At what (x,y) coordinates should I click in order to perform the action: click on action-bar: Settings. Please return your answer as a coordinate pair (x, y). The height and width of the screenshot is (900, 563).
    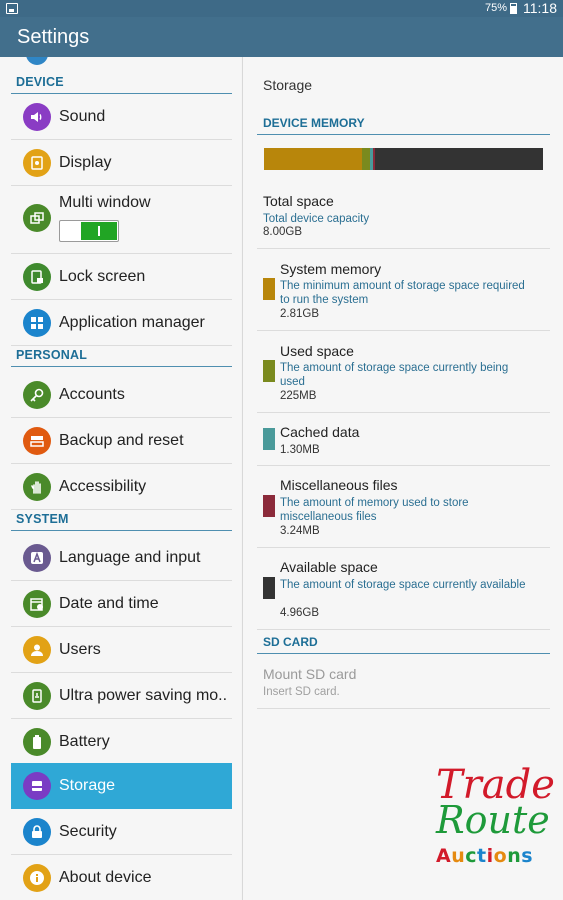
    Looking at the image, I should click on (281, 37).